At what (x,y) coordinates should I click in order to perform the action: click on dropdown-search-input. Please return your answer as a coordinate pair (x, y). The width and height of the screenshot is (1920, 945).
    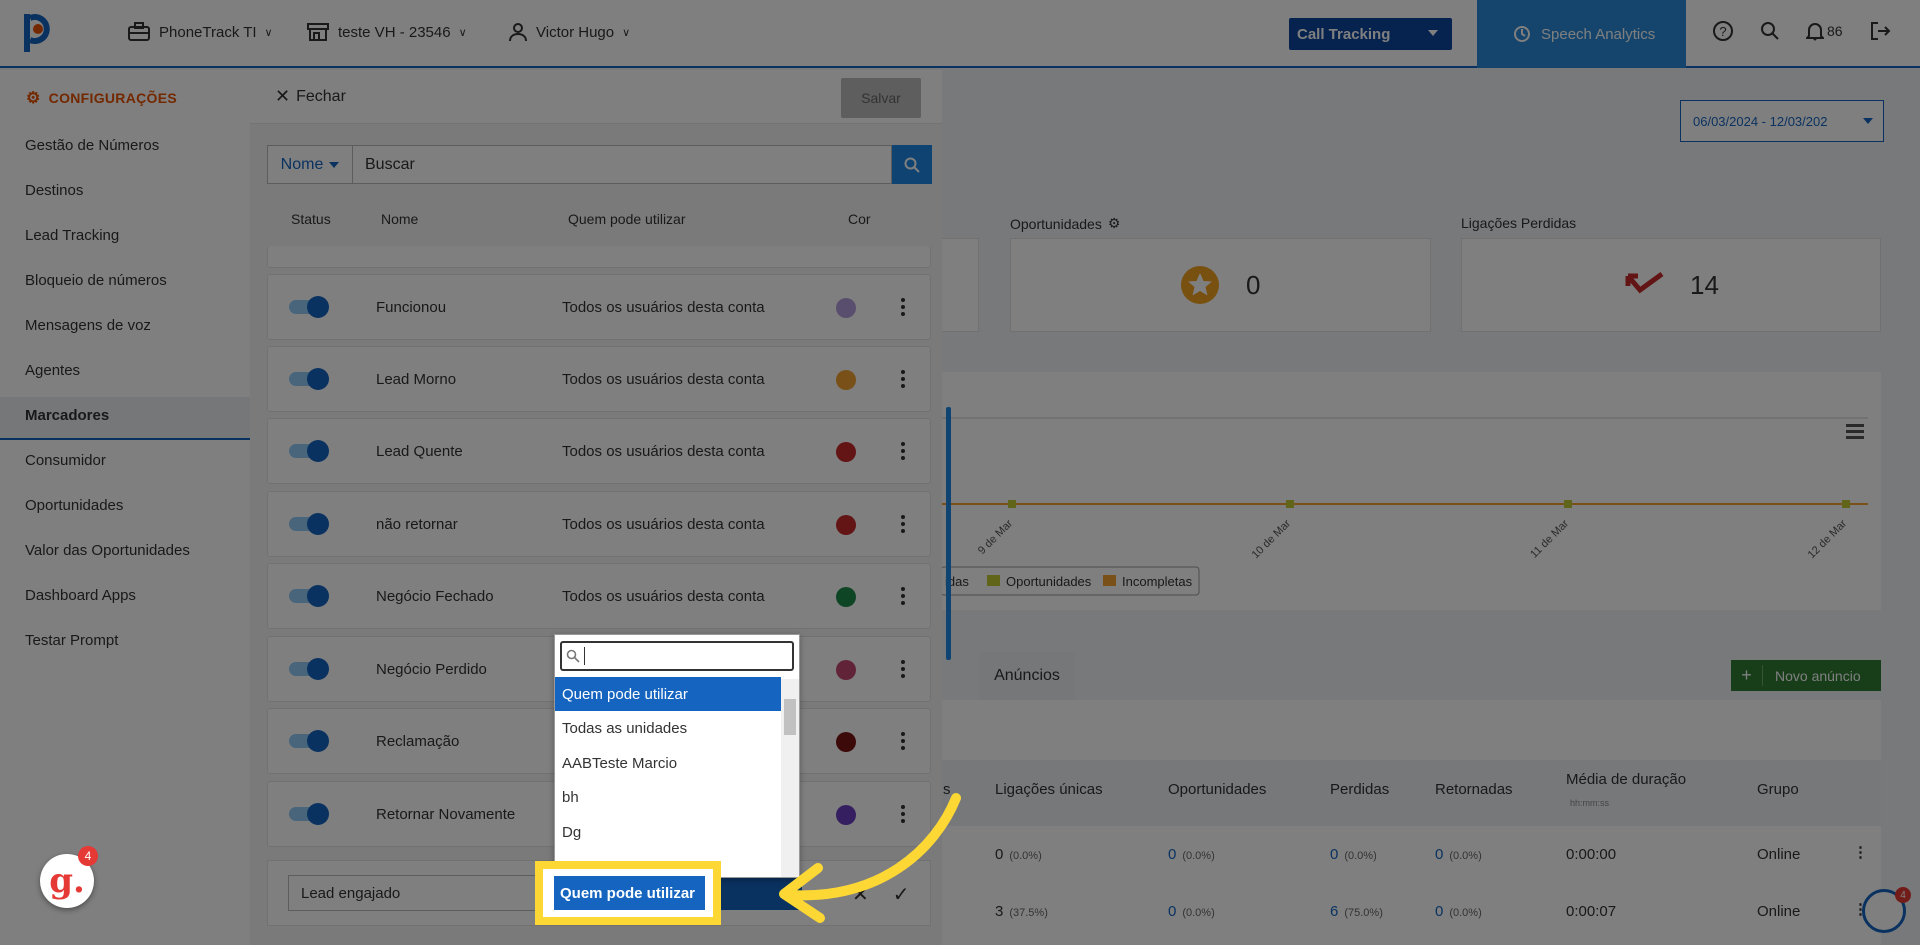
    Looking at the image, I should click on (677, 656).